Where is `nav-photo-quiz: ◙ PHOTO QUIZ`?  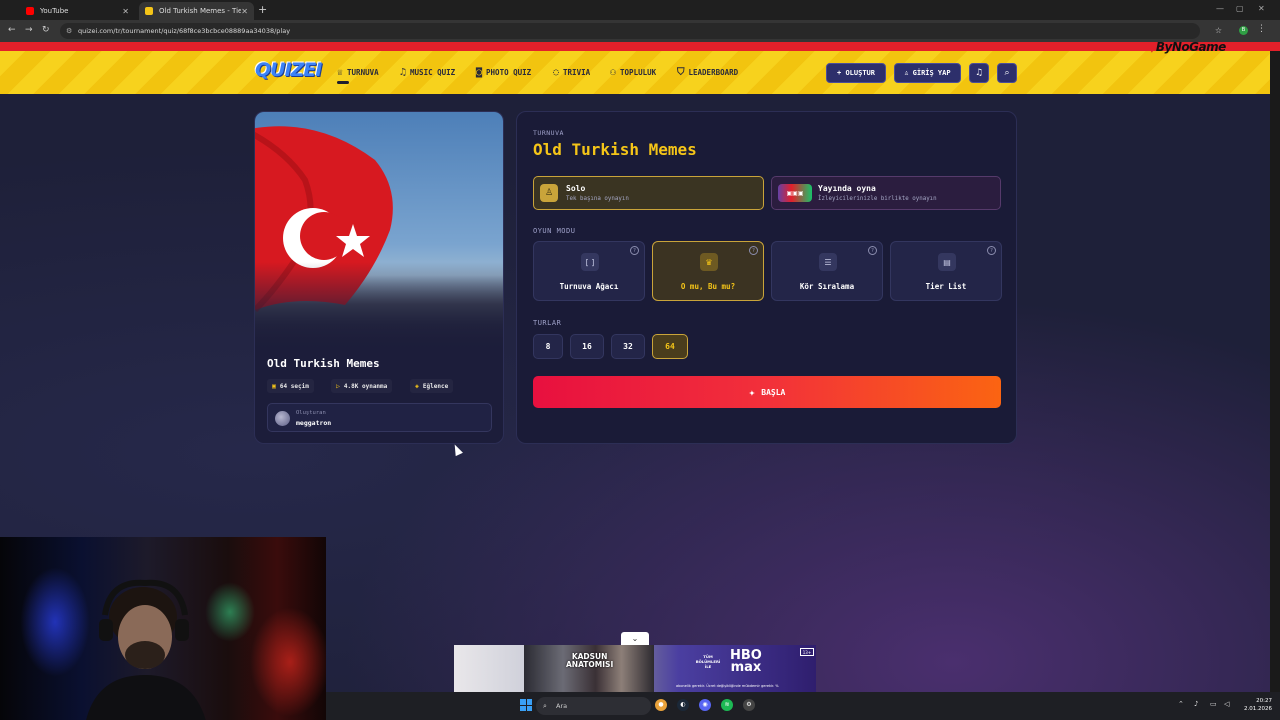
nav-photo-quiz: ◙ PHOTO QUIZ is located at coordinates (503, 72).